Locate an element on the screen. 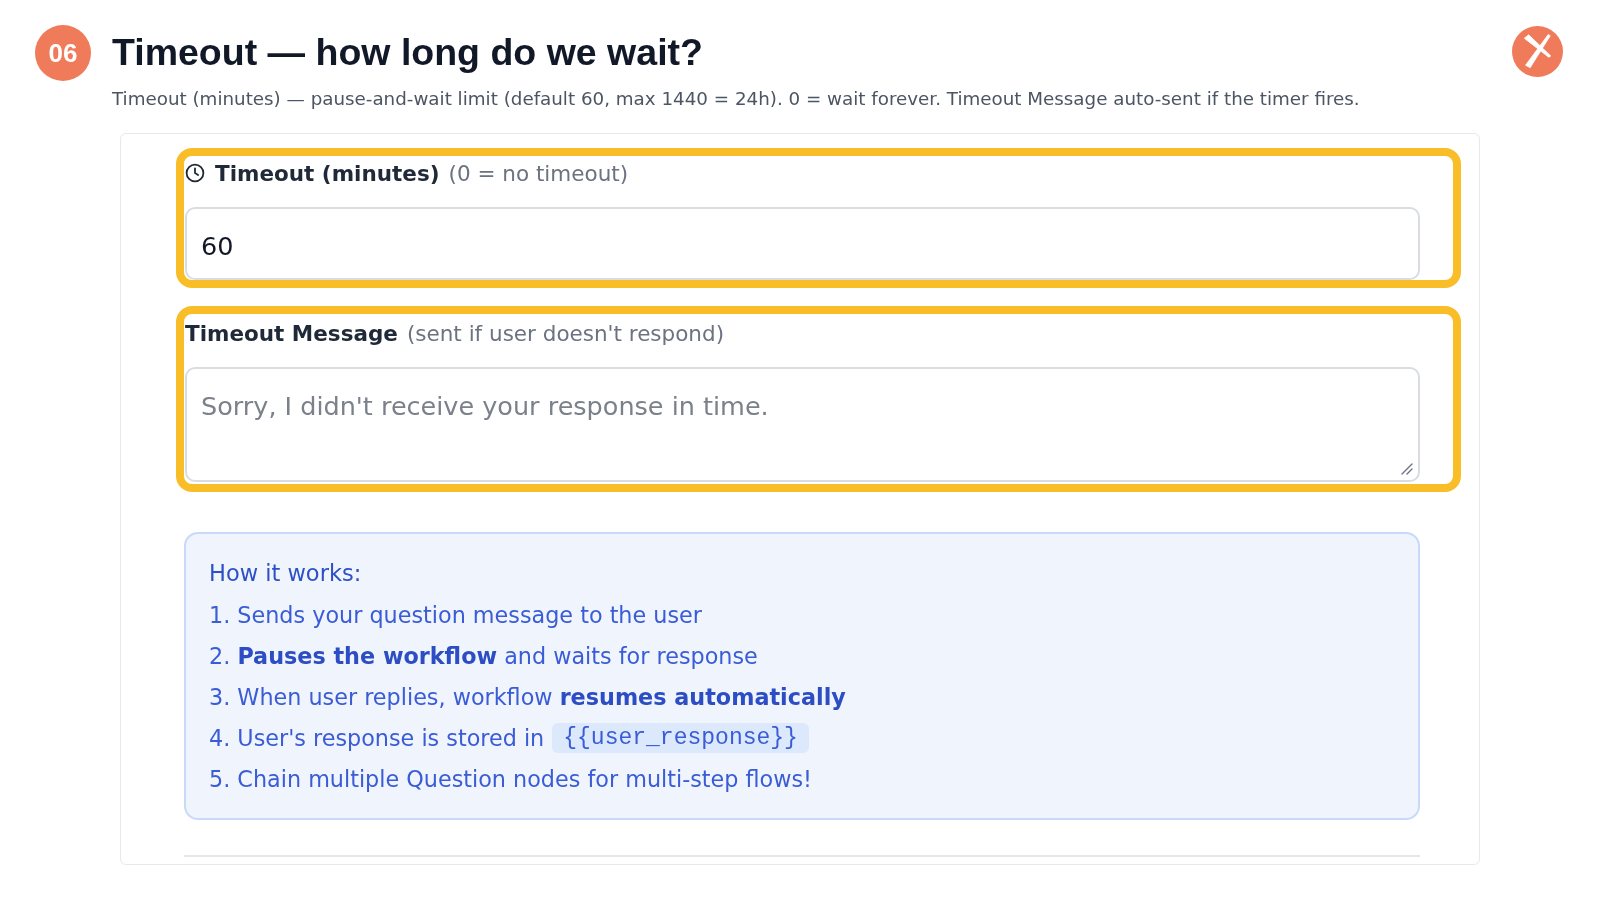 The height and width of the screenshot is (900, 1600). textarea-field: Sorry, I didn't receive your response in time. is located at coordinates (802, 424).